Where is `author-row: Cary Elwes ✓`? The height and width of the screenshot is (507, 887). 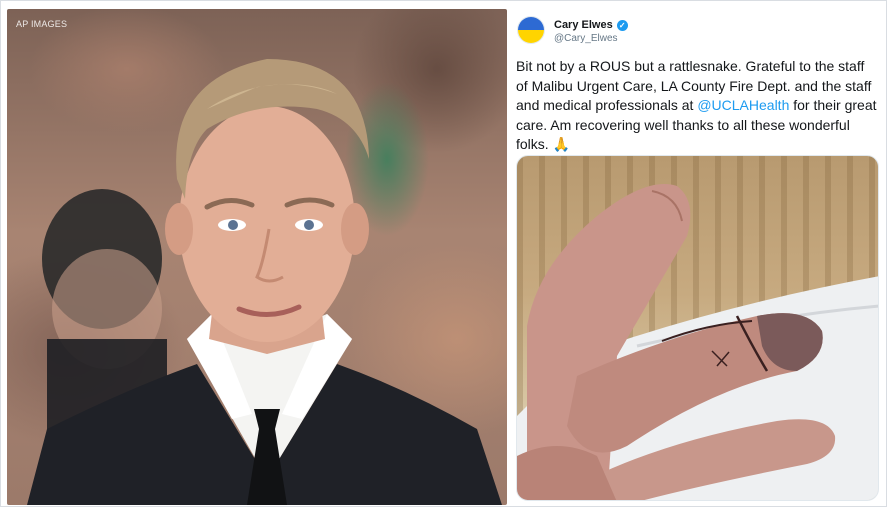
author-row: Cary Elwes ✓ is located at coordinates (591, 25).